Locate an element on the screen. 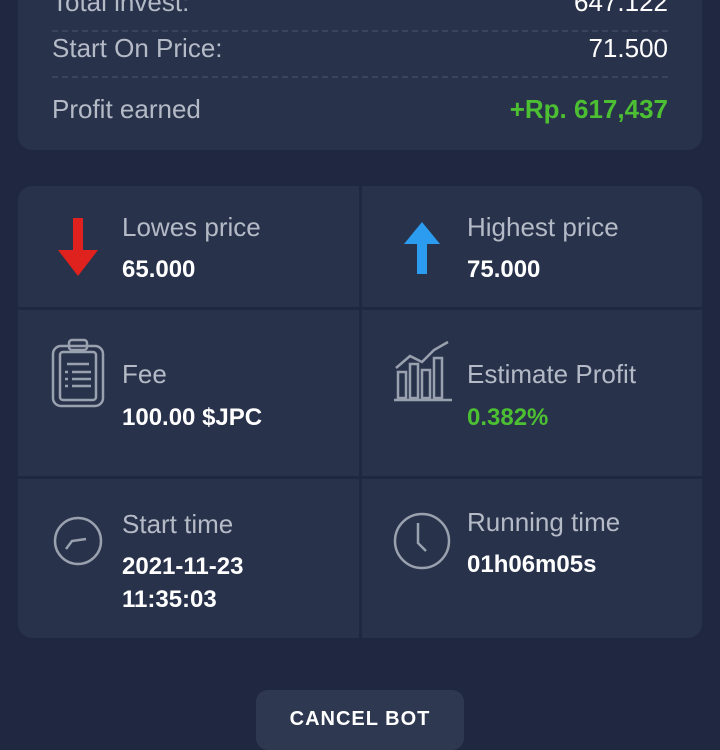 This screenshot has width=720, height=750. cancel-bot-button: CANCEL BOT is located at coordinates (360, 720).